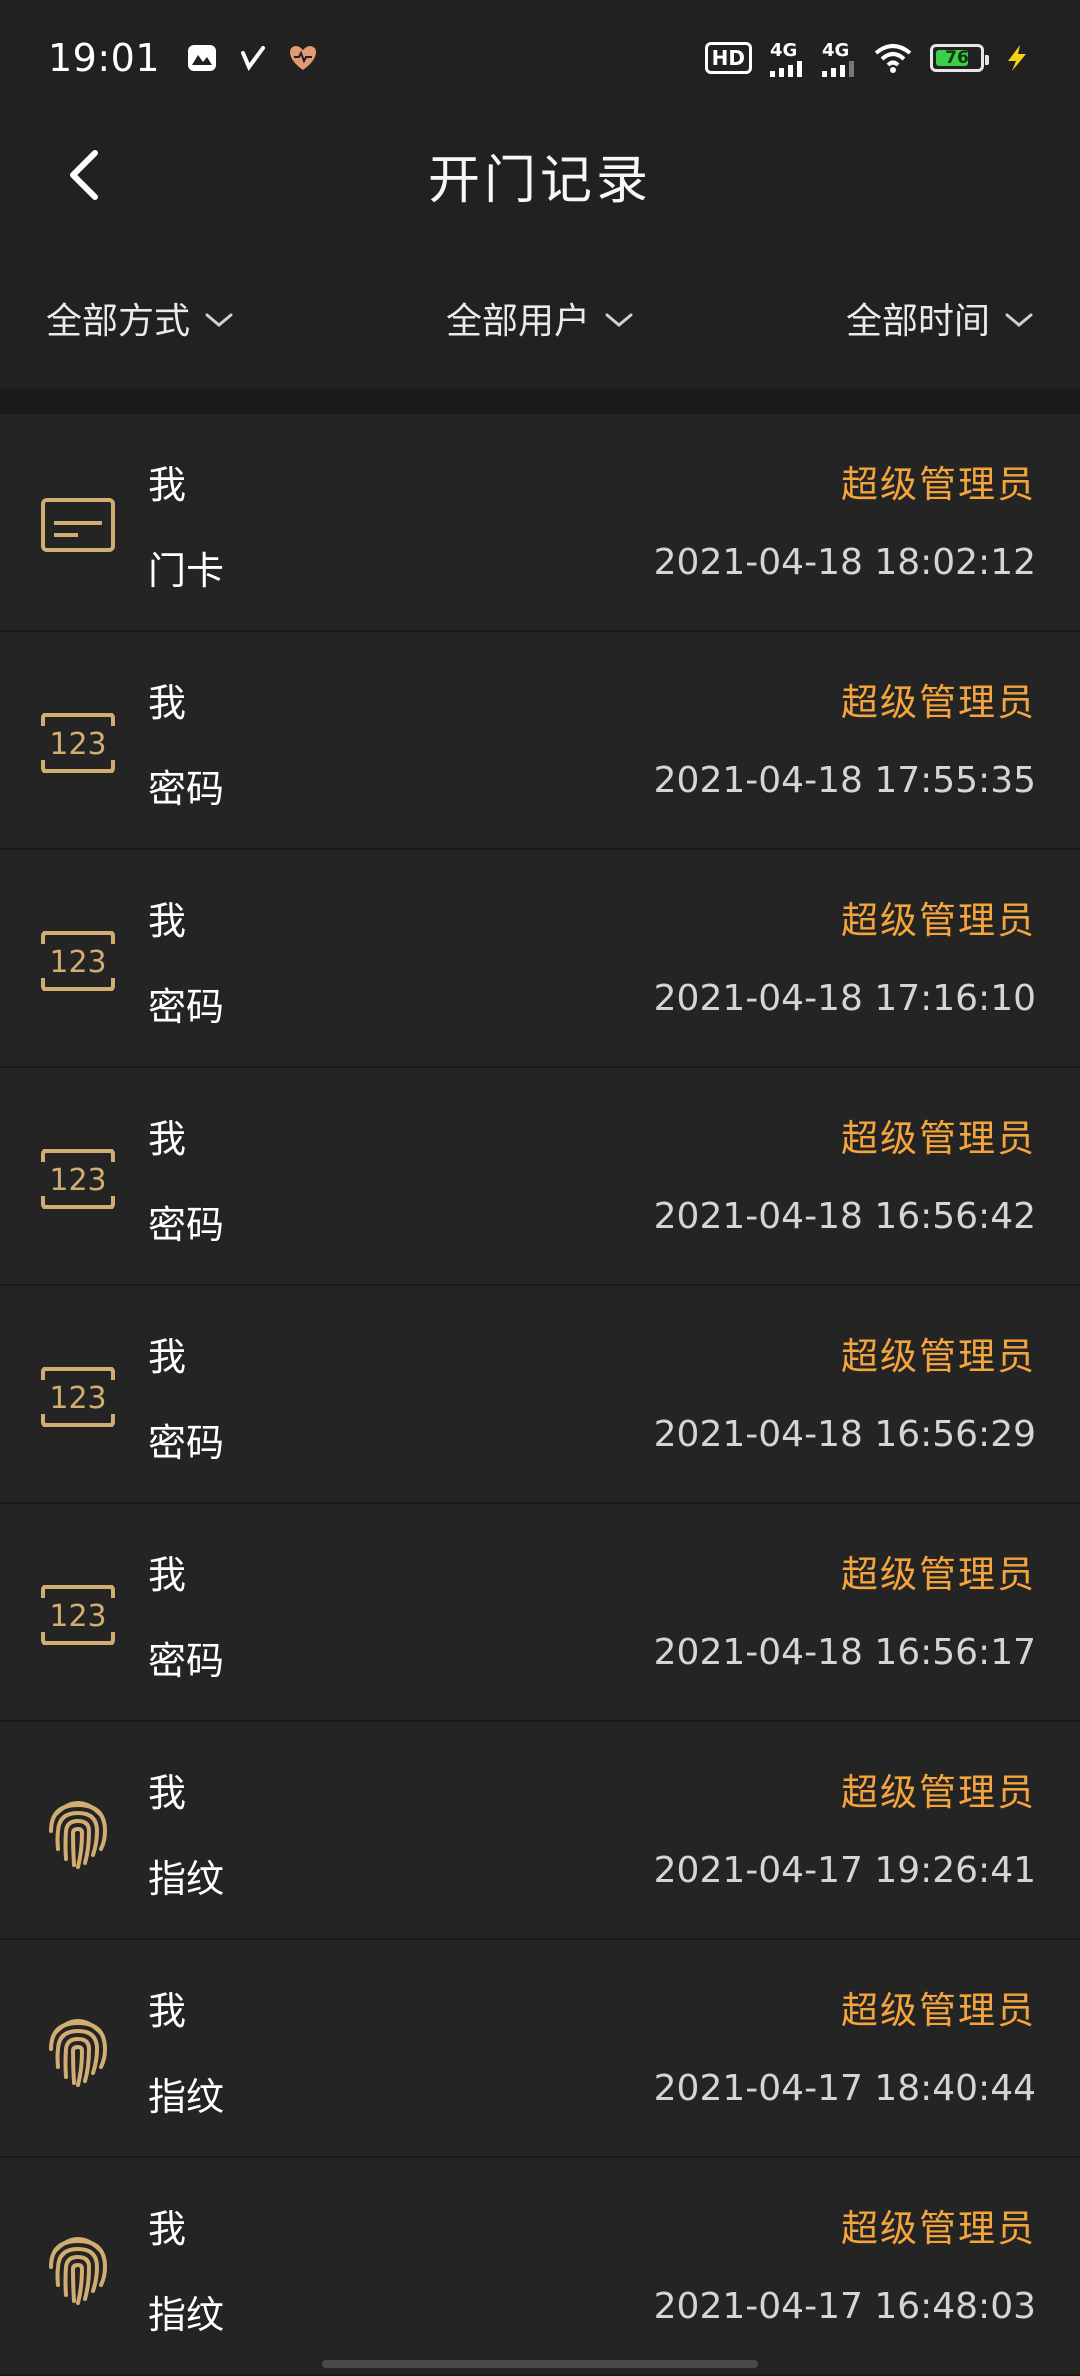 The image size is (1080, 2376). Describe the element at coordinates (844, 1216) in the screenshot. I see `record-timestamp: 2021-04-18 16:56:42` at that location.